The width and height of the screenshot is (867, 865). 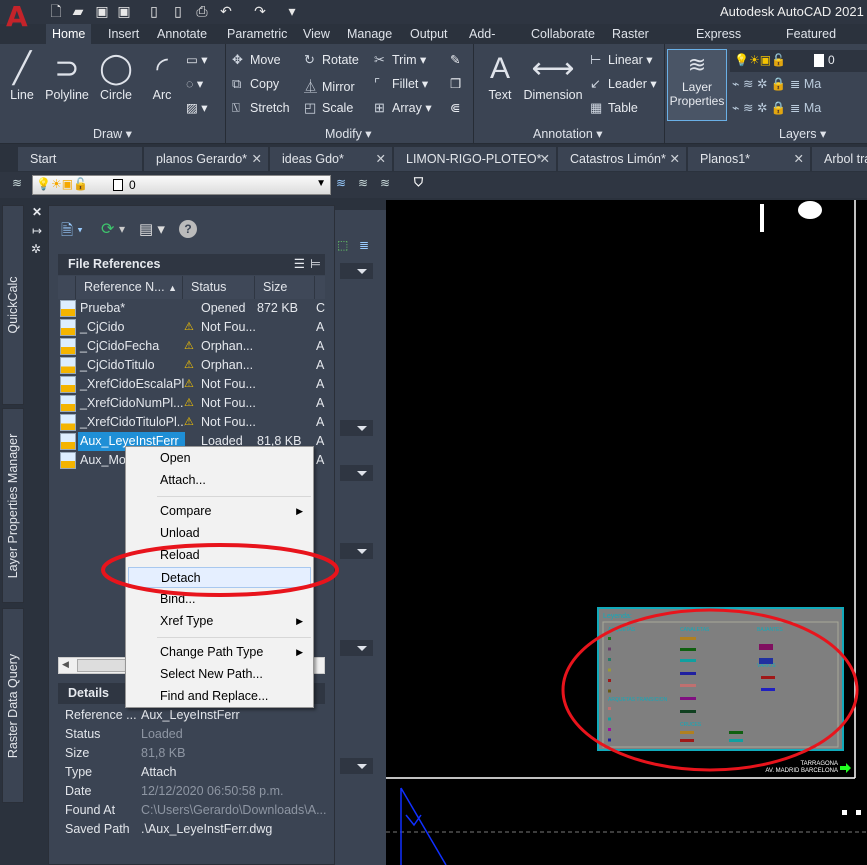 What do you see at coordinates (219, 458) in the screenshot?
I see `menu-item-open: Open` at bounding box center [219, 458].